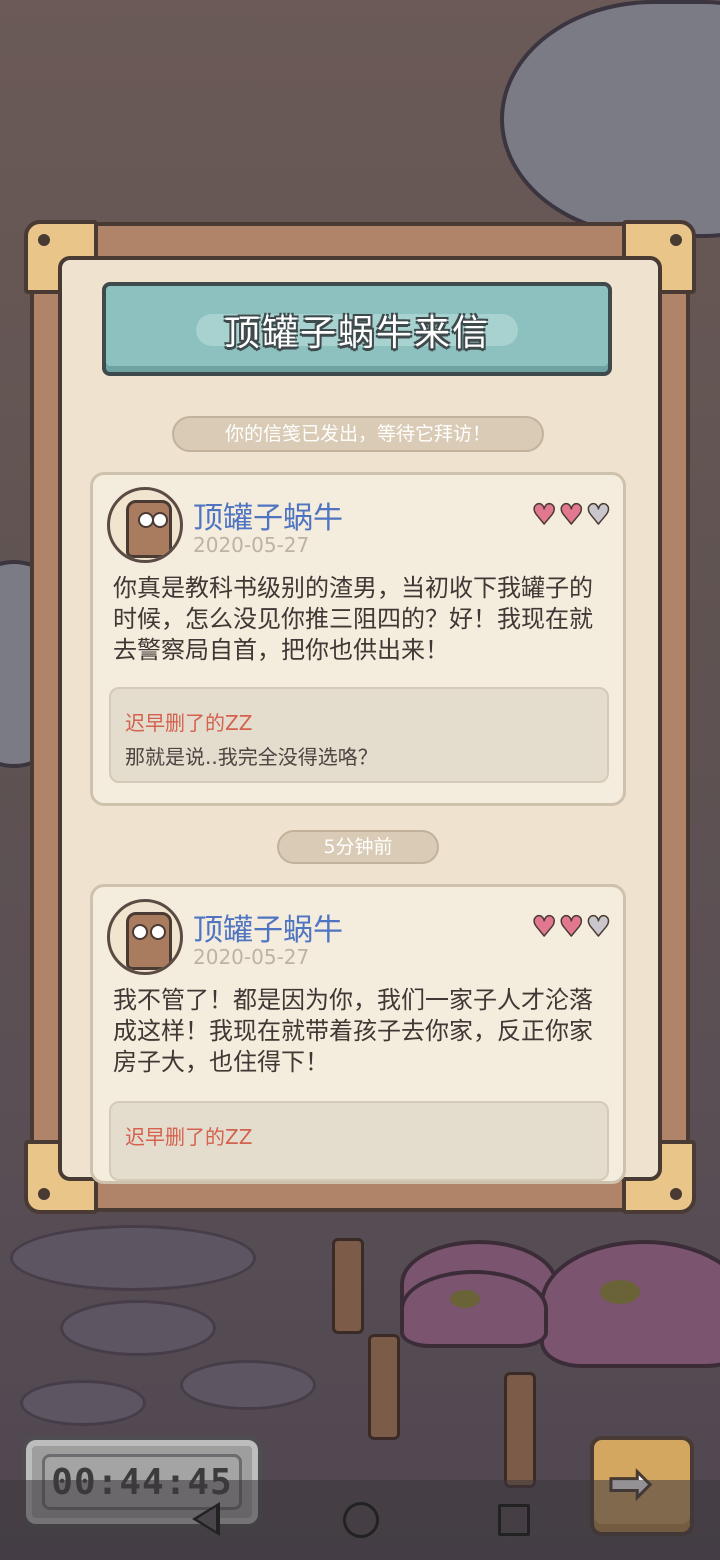 This screenshot has height=1560, width=720. What do you see at coordinates (358, 847) in the screenshot?
I see `time-divider-badge: 5分钟前` at bounding box center [358, 847].